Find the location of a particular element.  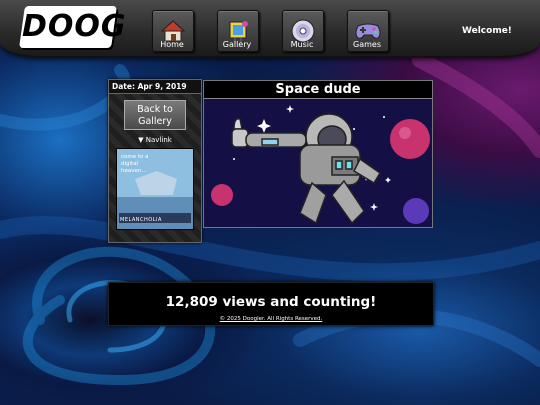

site-logo: DOOG is located at coordinates (73, 27).